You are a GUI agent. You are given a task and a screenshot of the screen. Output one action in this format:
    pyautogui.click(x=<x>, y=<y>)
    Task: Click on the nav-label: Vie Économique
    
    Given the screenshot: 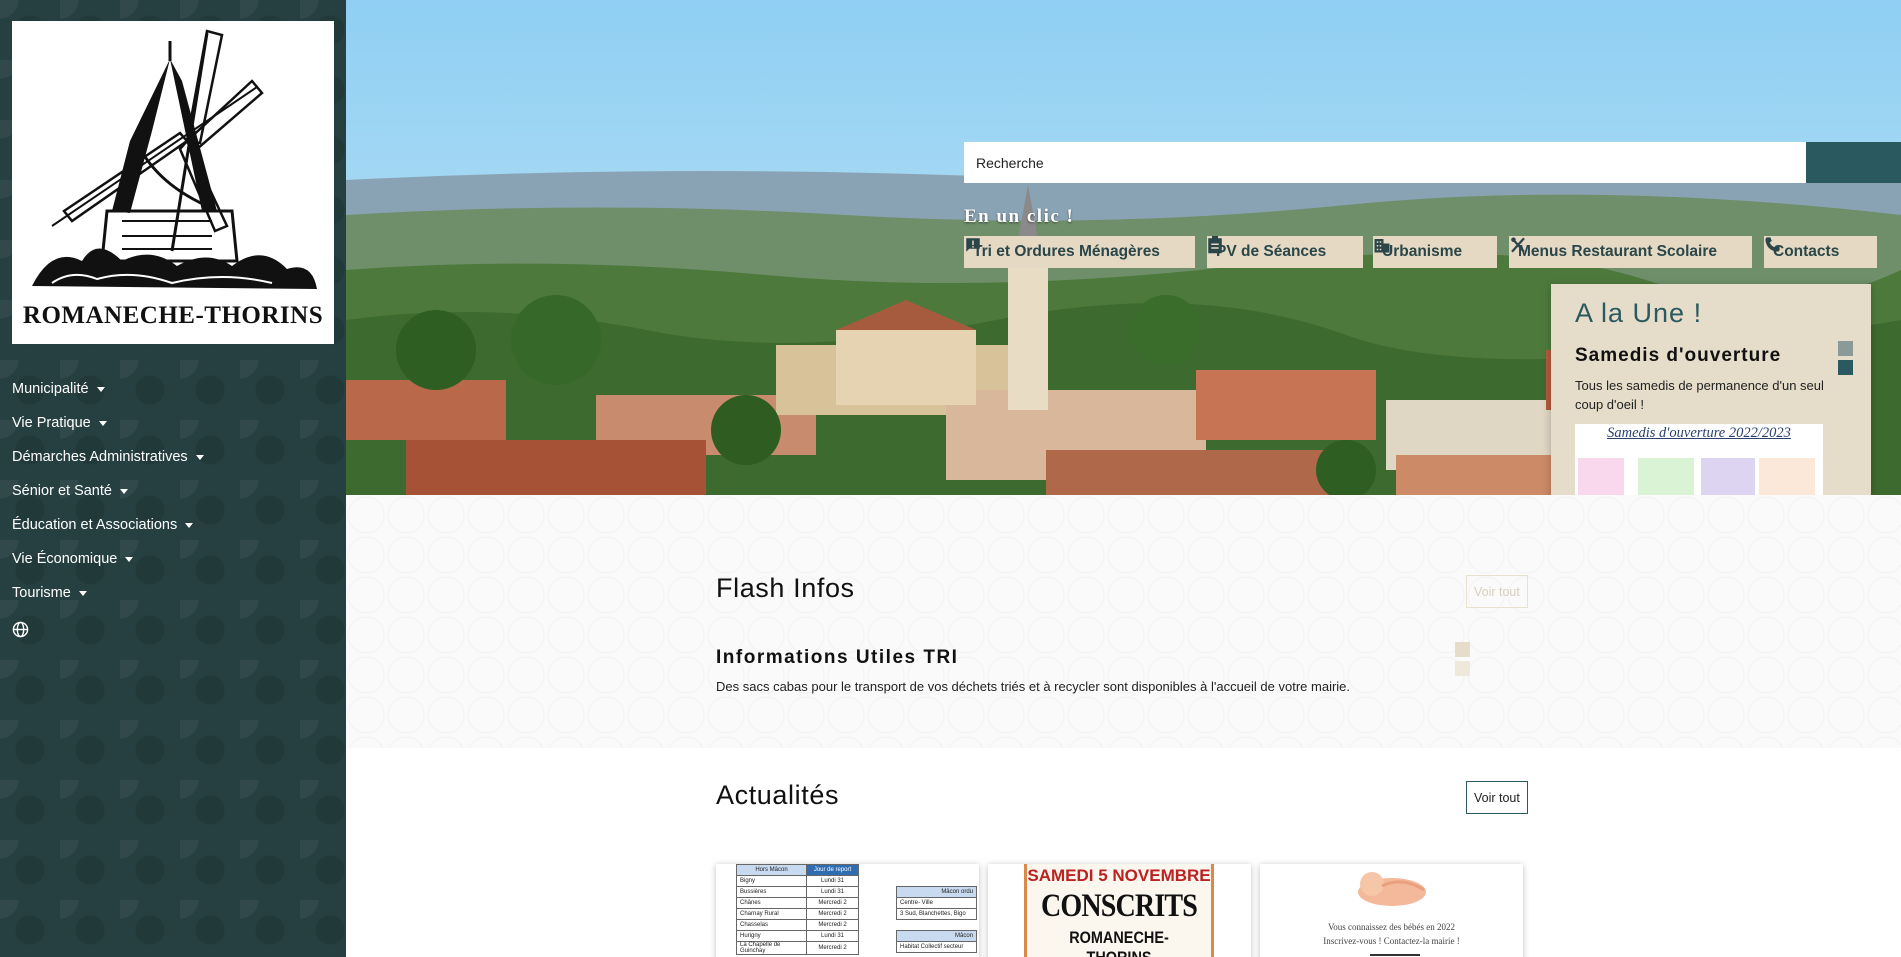 What is the action you would take?
    pyautogui.click(x=65, y=559)
    